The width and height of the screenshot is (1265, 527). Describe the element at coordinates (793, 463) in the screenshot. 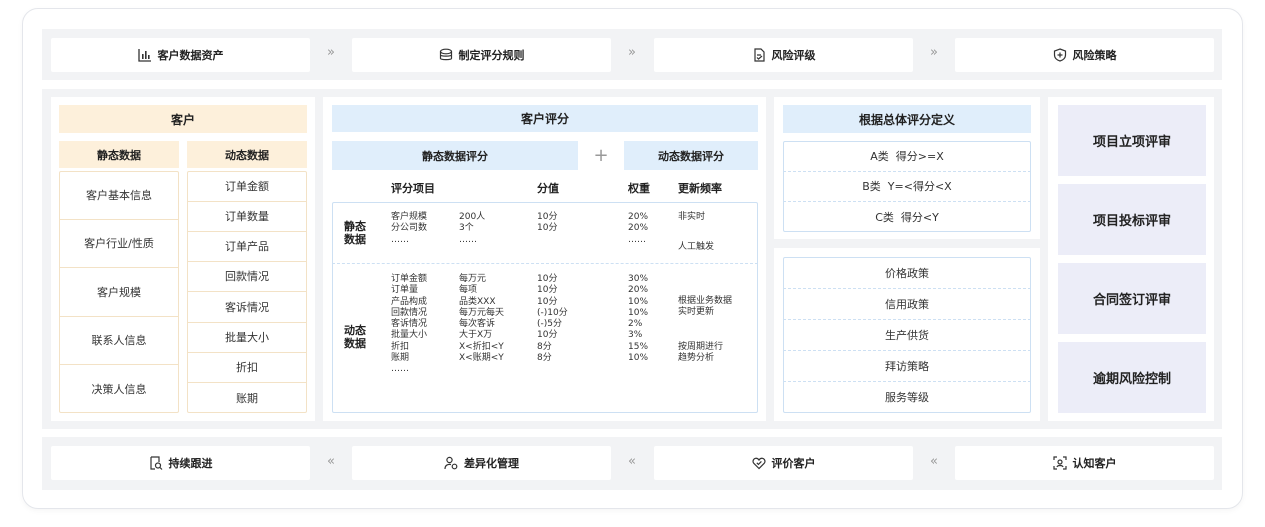

I see `flow-step-label: 评价客户` at that location.